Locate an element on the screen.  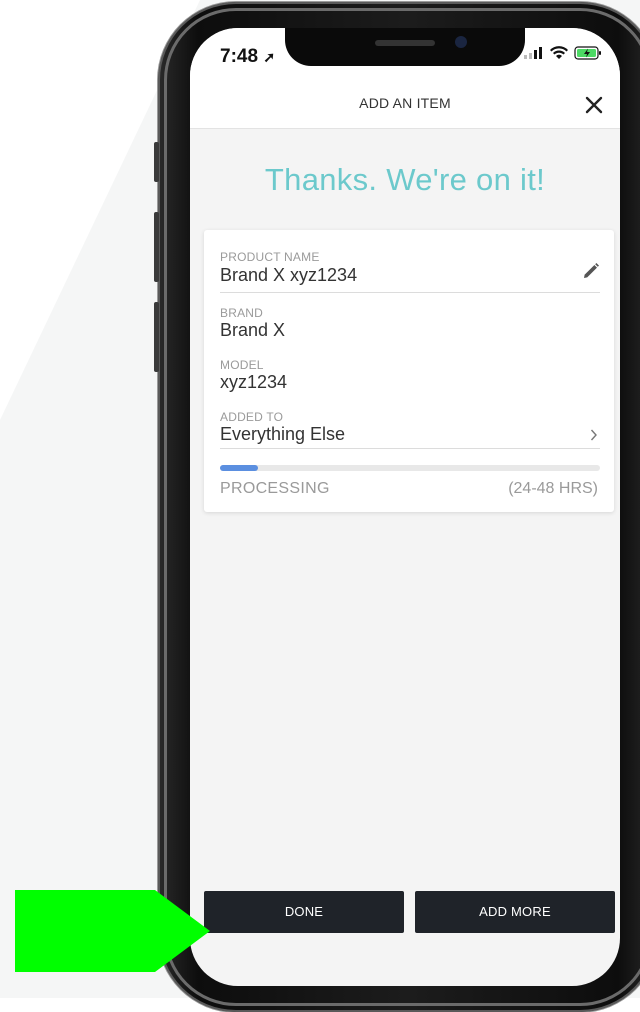
brand-label: BRAND is located at coordinates (242, 313).